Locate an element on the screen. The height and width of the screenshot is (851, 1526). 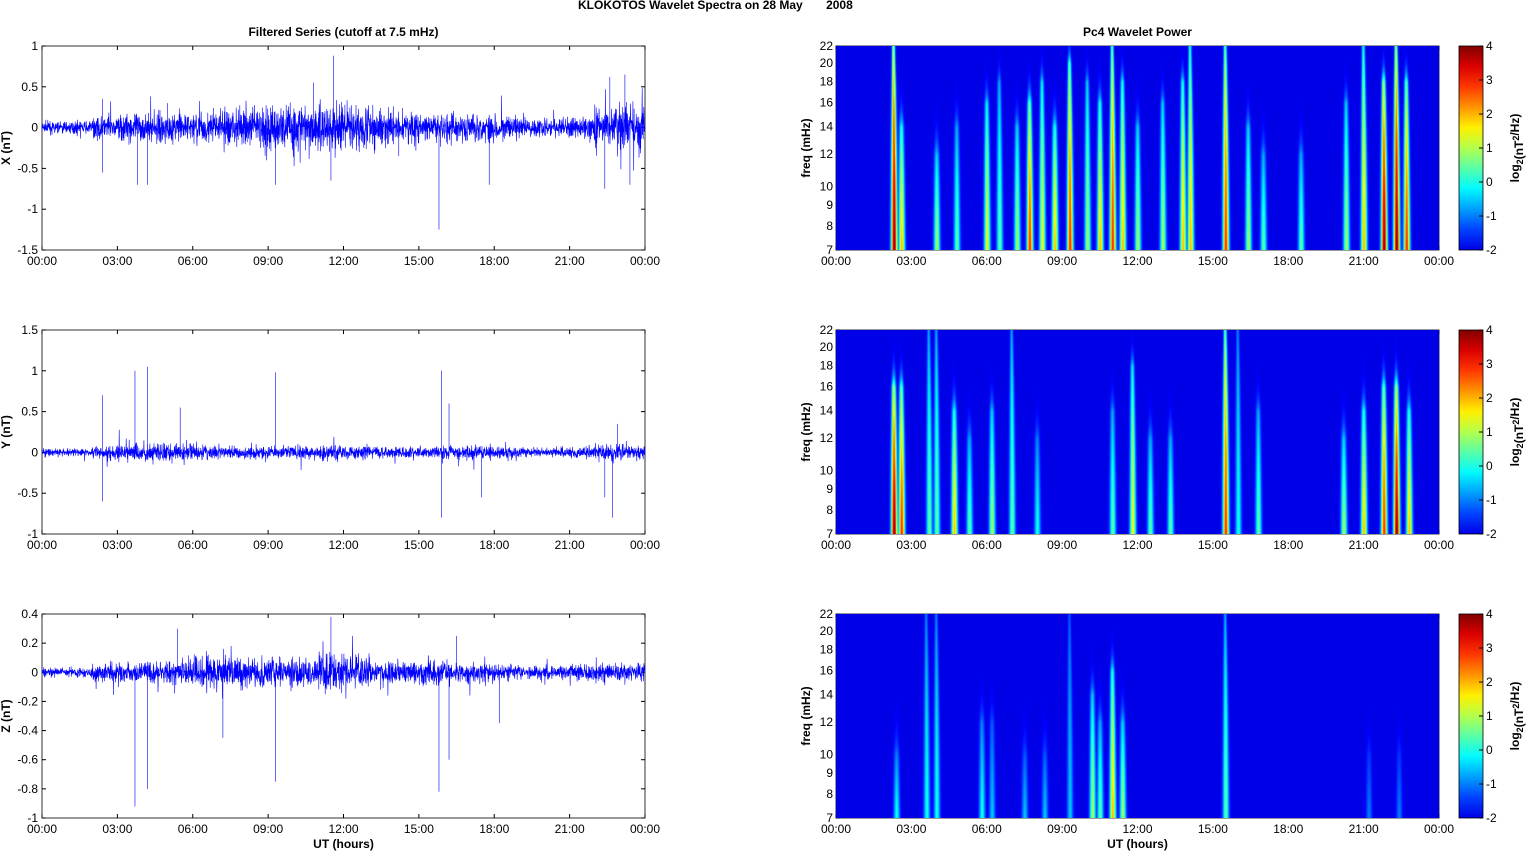
x-axis-label: UT (hours) is located at coordinates (1137, 844).